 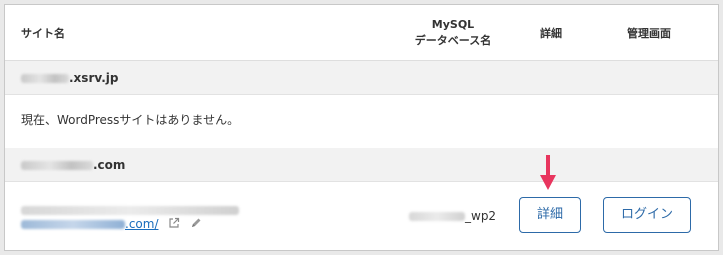 I want to click on header-site-name: サイト名, so click(x=43, y=33).